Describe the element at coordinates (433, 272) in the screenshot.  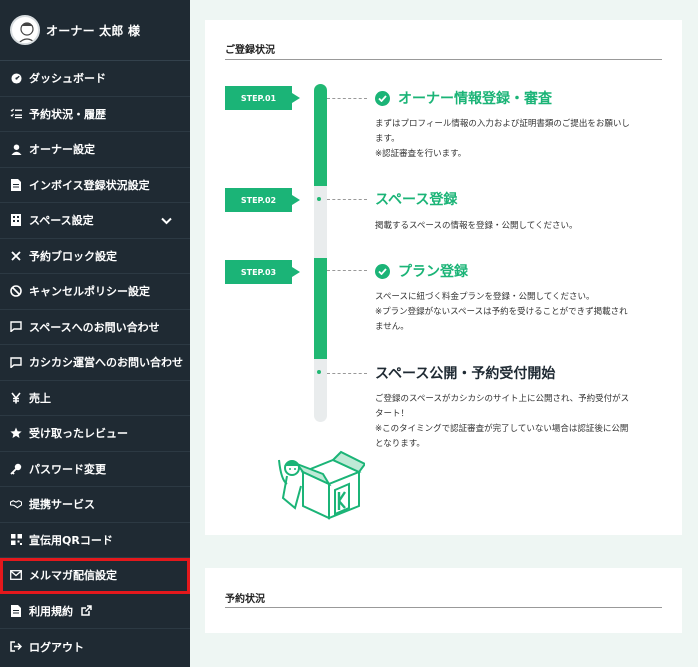
I see `step-heading-label: プラン登録` at that location.